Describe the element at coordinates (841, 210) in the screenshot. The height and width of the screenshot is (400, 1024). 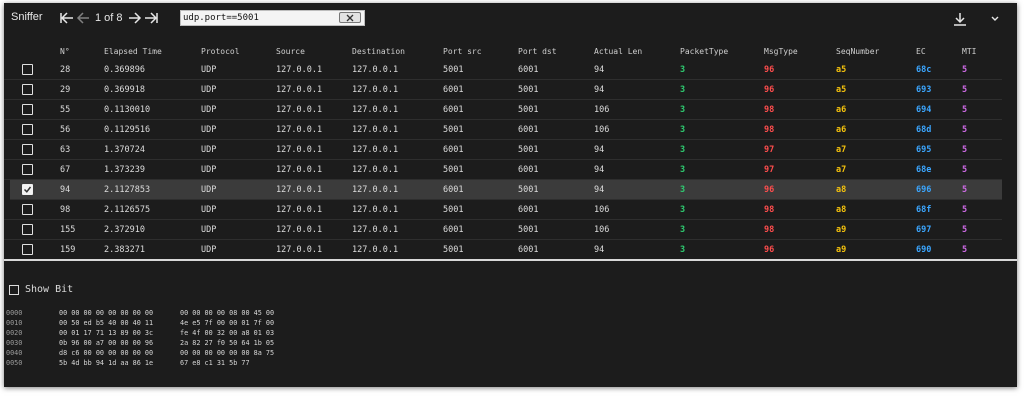
I see `cell-seq: a8` at that location.